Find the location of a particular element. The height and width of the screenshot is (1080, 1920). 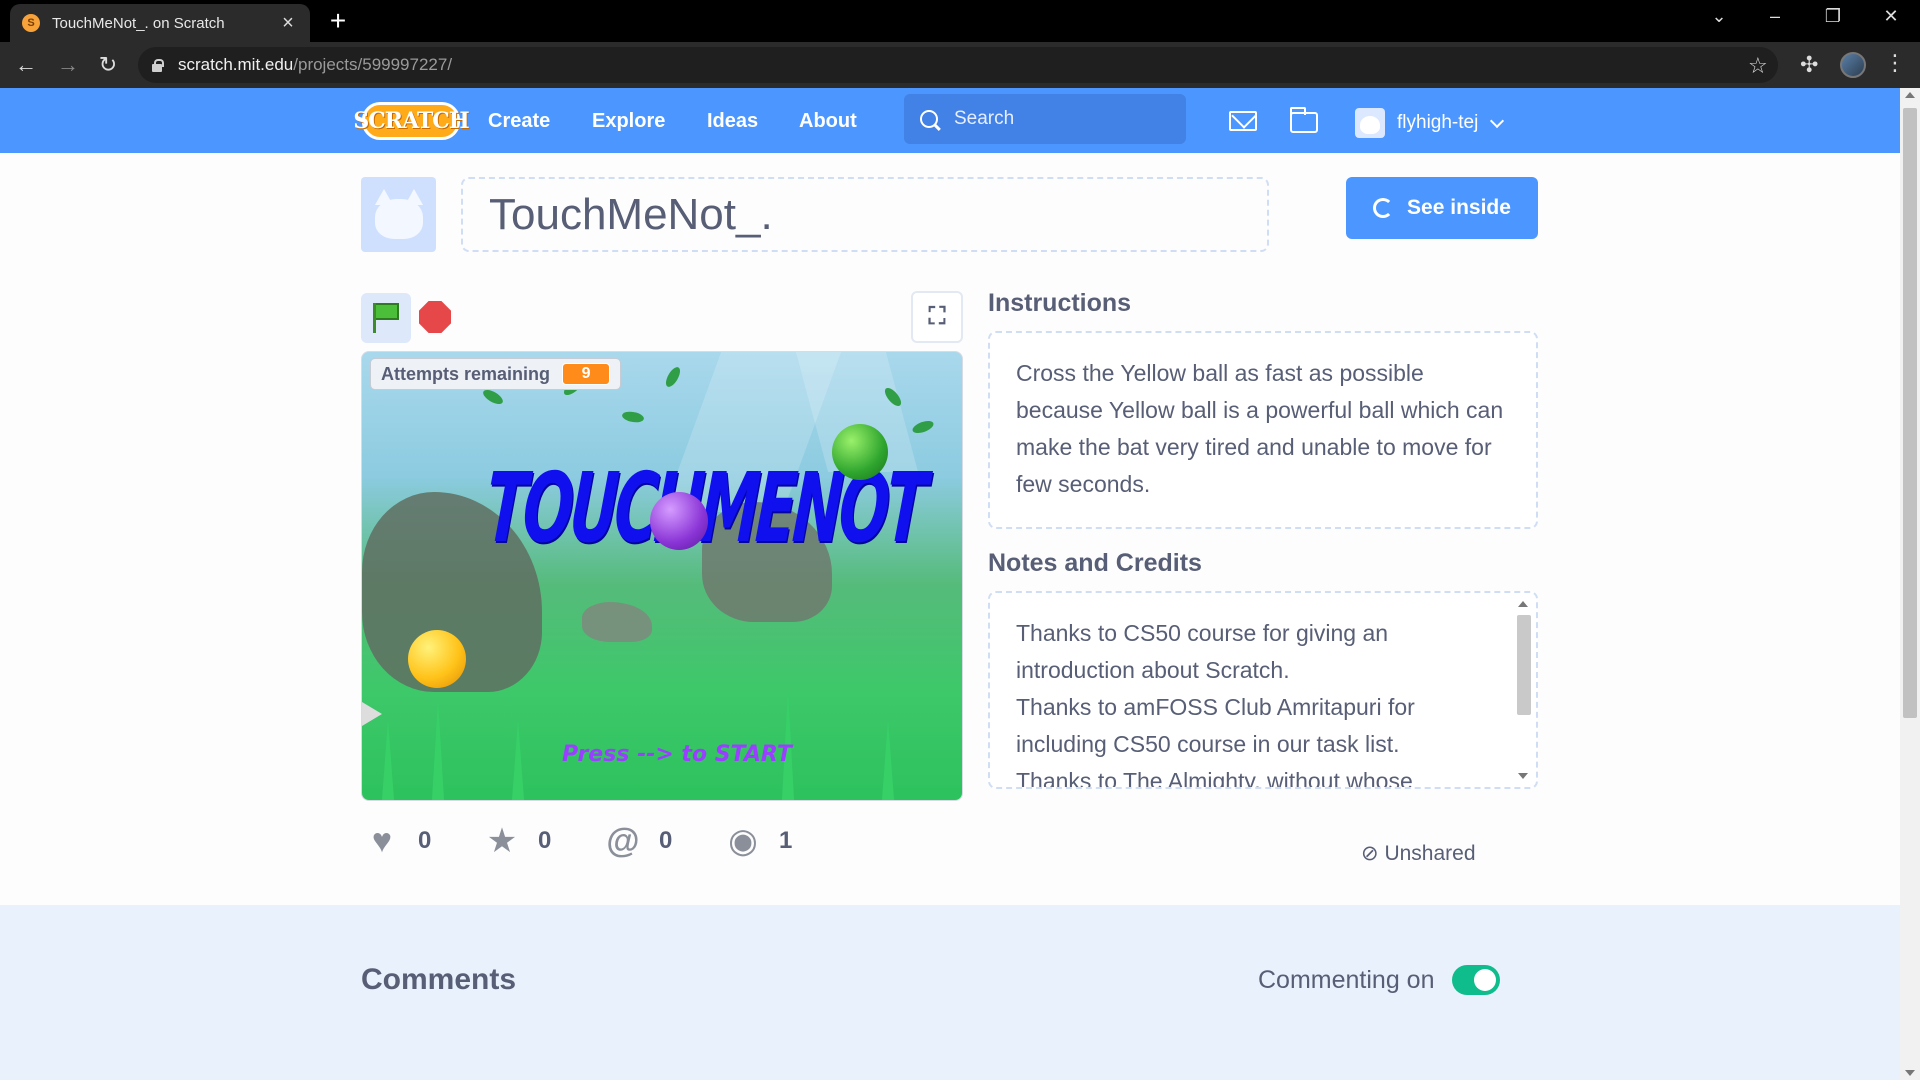

share-status: ⊘ Unshared is located at coordinates (1418, 853).